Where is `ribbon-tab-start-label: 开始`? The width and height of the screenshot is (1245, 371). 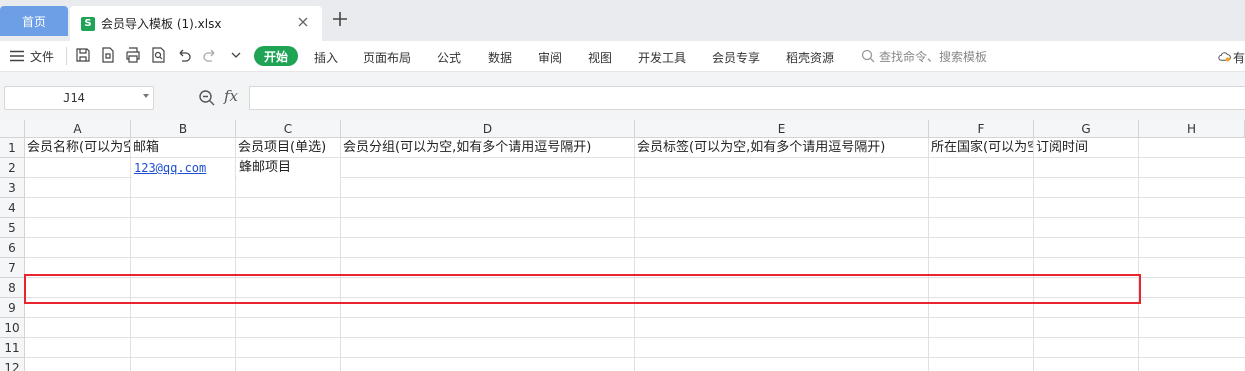 ribbon-tab-start-label: 开始 is located at coordinates (275, 56).